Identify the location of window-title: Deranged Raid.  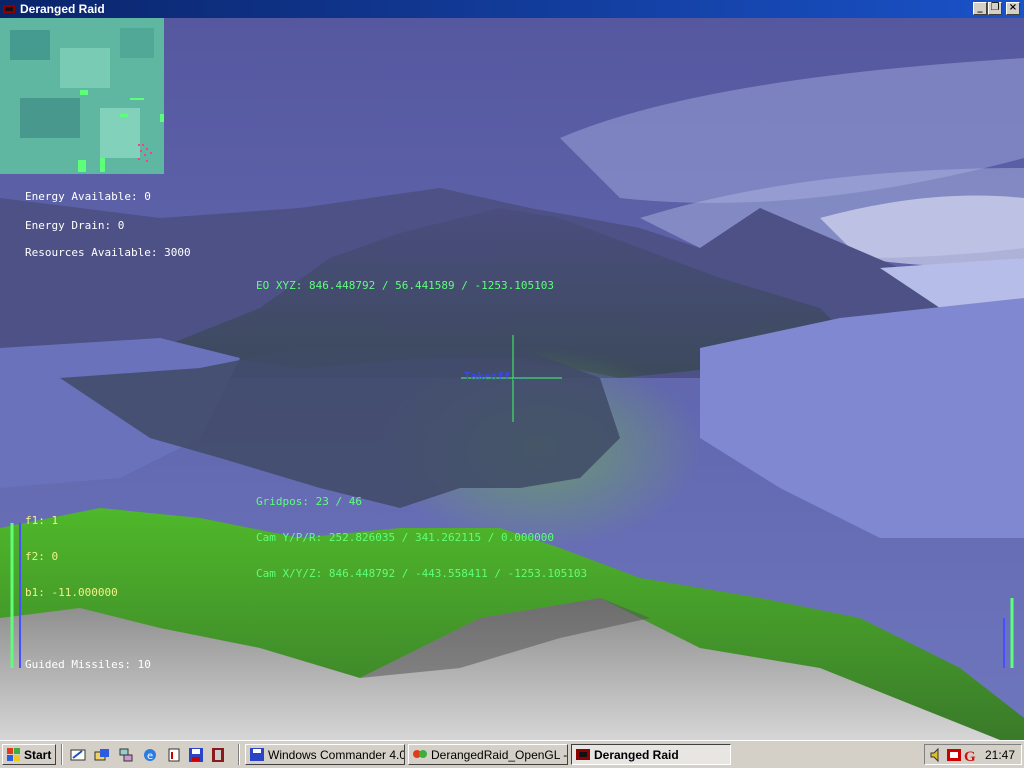
(62, 9).